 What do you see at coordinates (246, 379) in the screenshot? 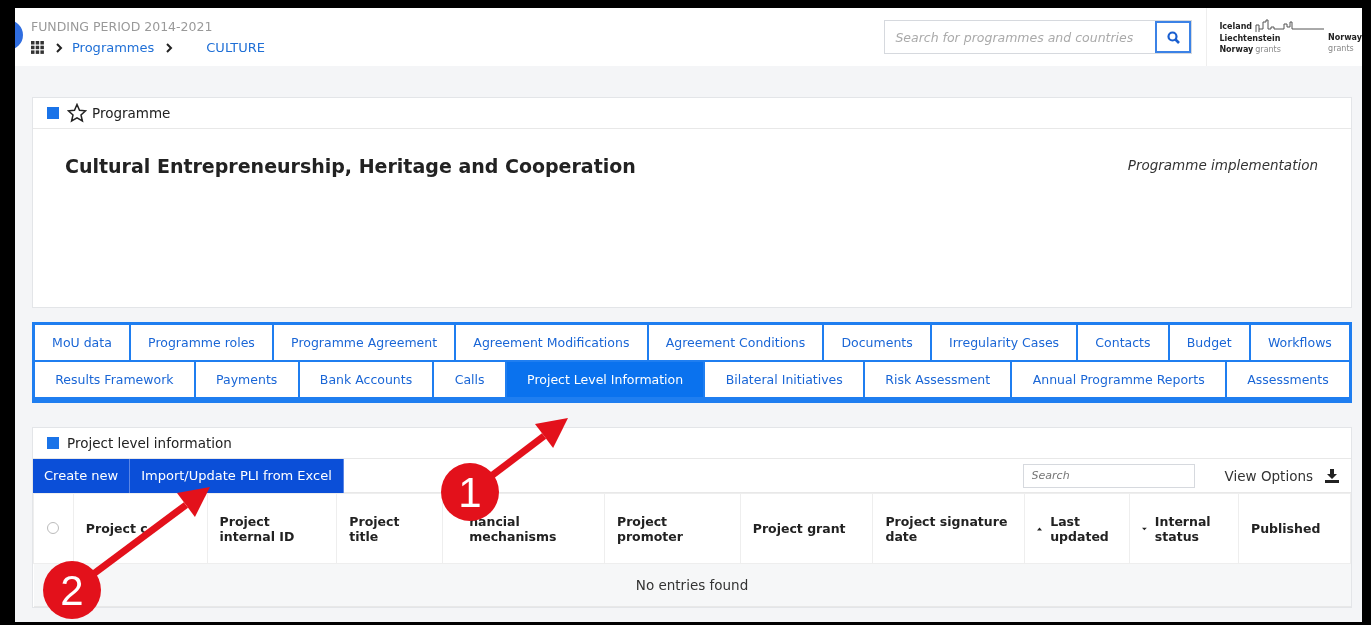
I see `tab: Payments` at bounding box center [246, 379].